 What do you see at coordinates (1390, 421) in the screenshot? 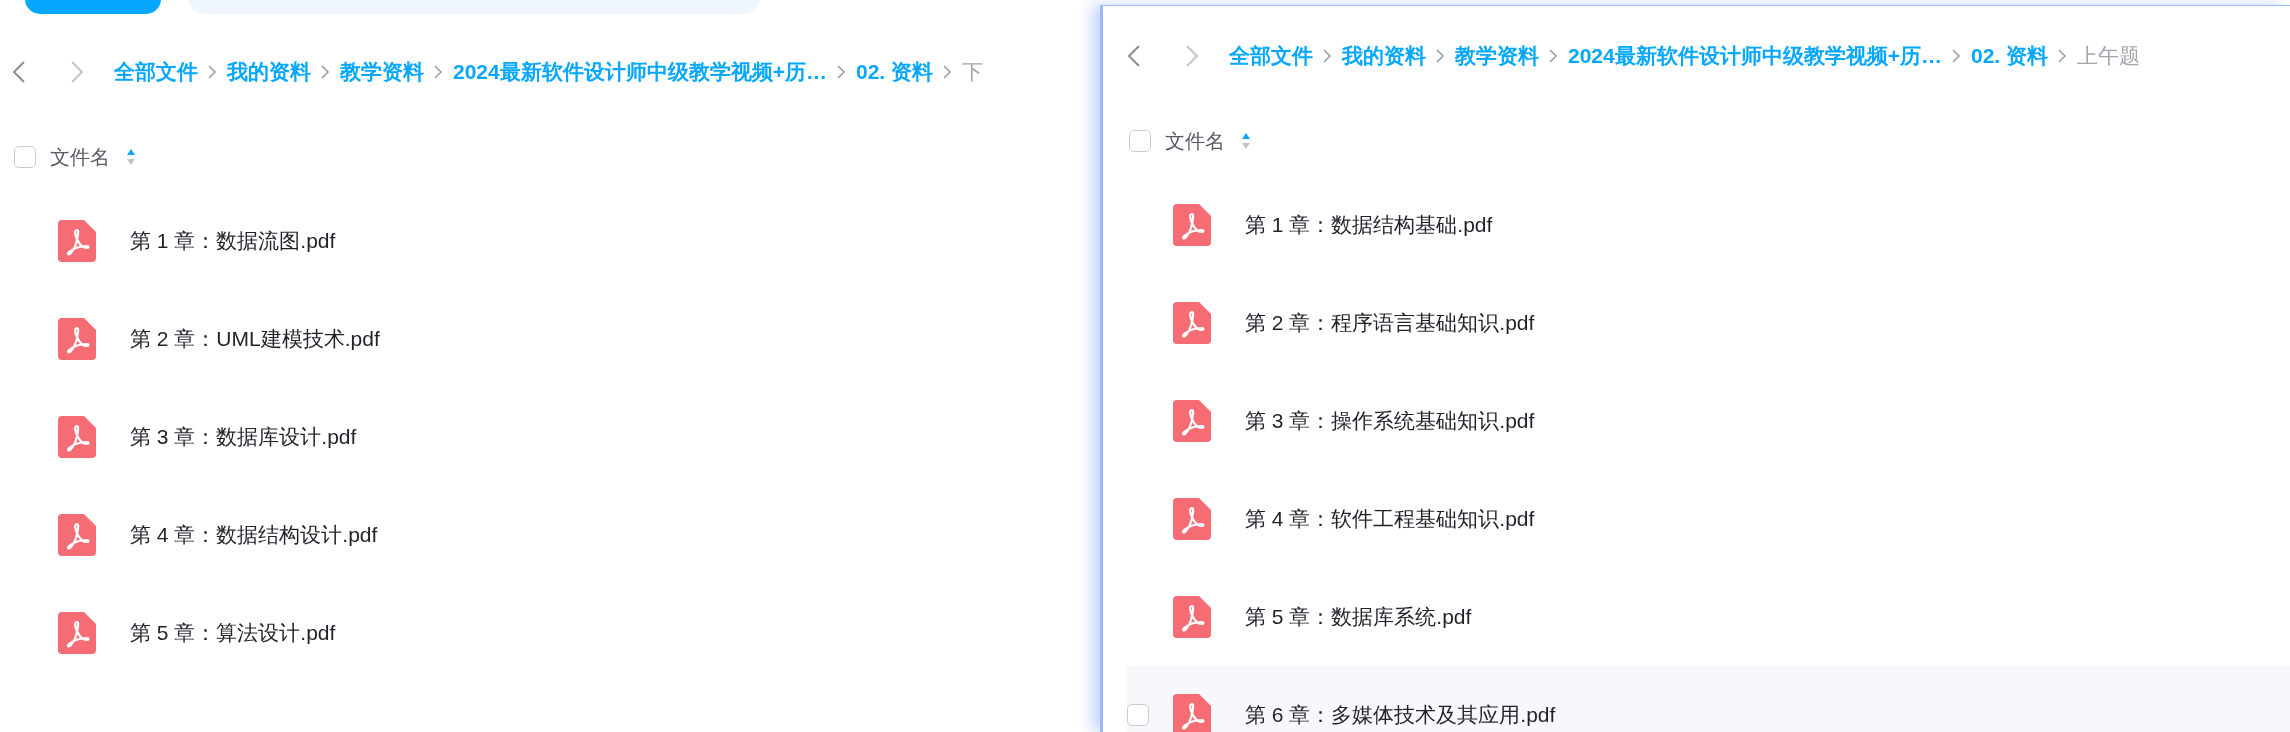
I see `file-name: 第 3 章：操作系统基础知识.pdf` at bounding box center [1390, 421].